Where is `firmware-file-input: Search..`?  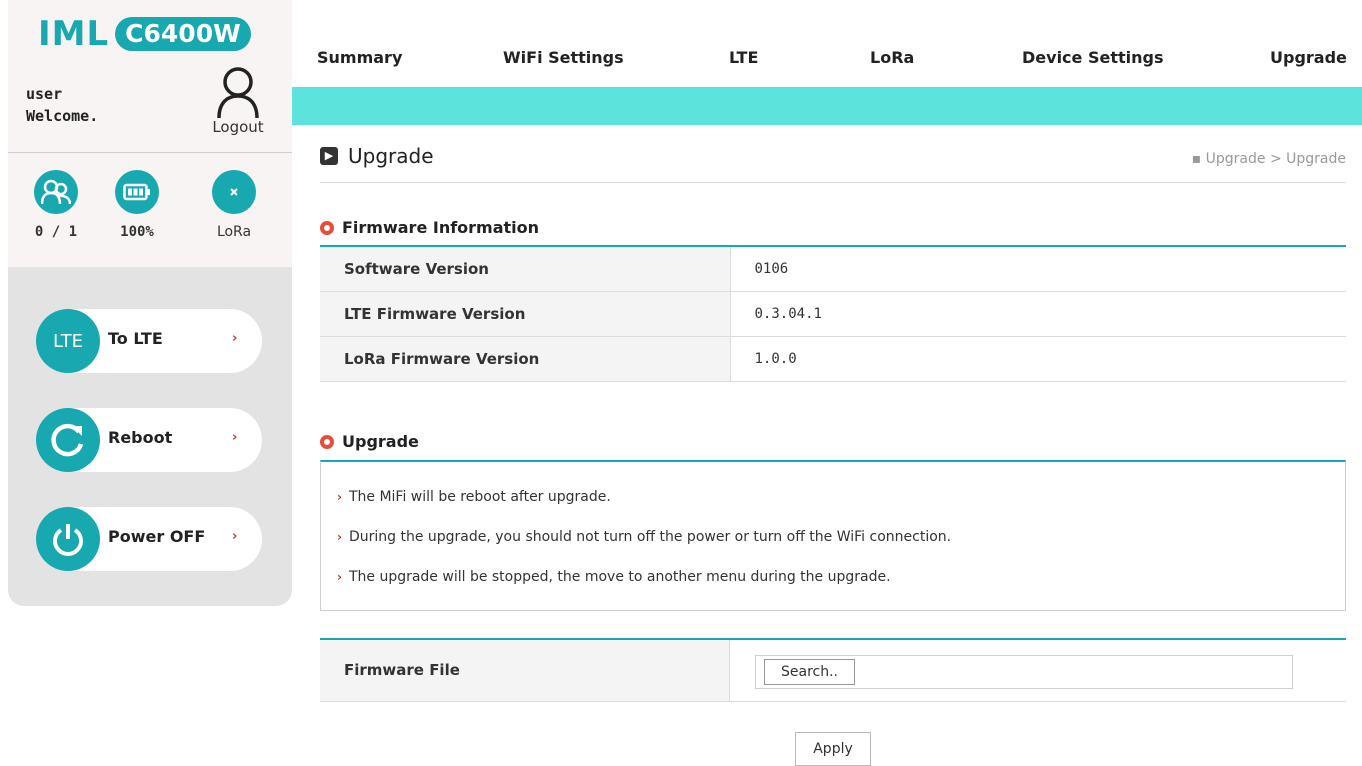 firmware-file-input: Search.. is located at coordinates (1024, 672).